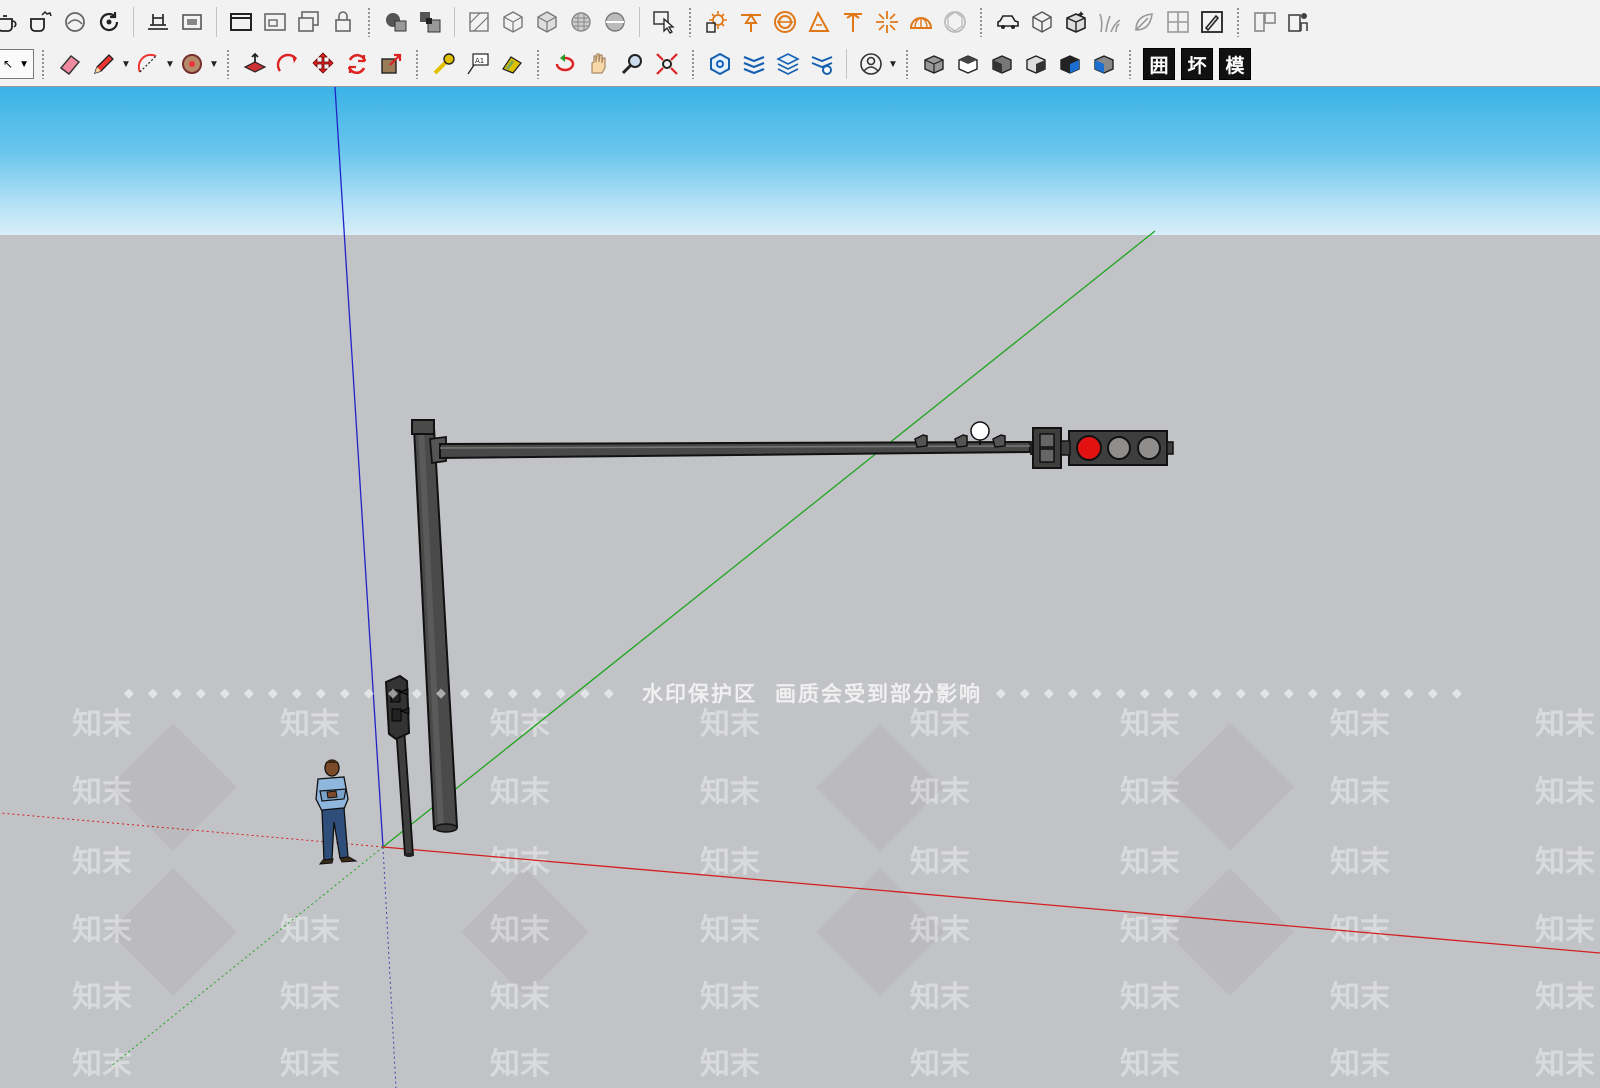  Describe the element at coordinates (822, 64) in the screenshot. I see `layers-settings-icon` at that location.